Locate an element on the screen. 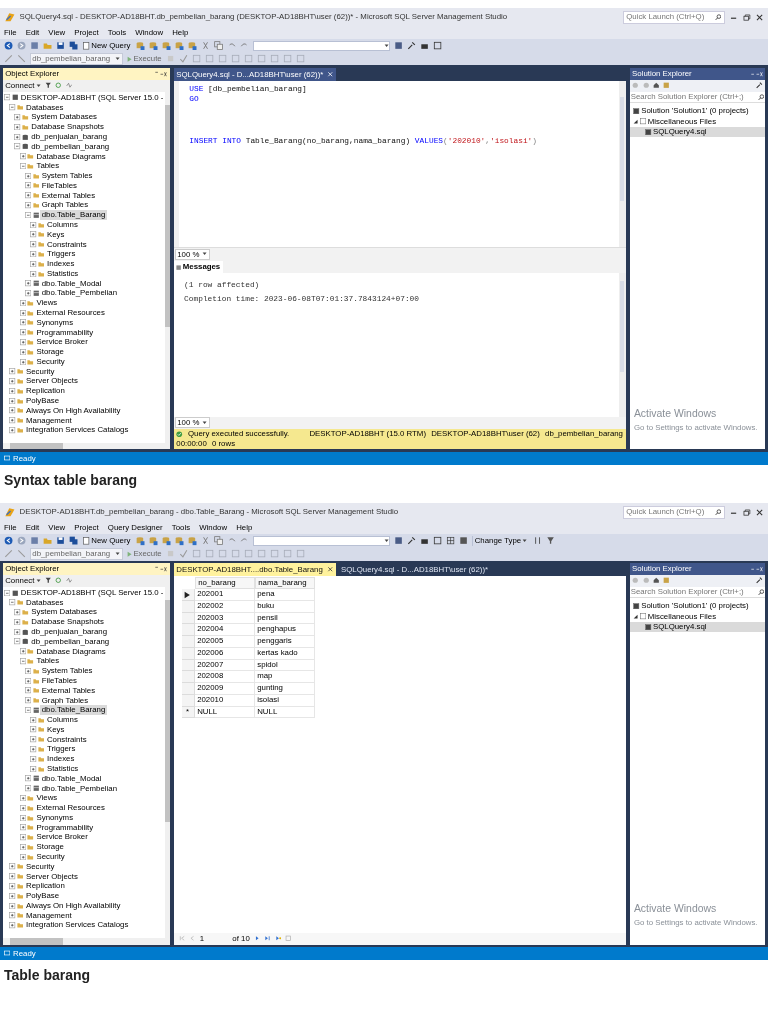  change-type-button: Change Type is located at coordinates (500, 541).